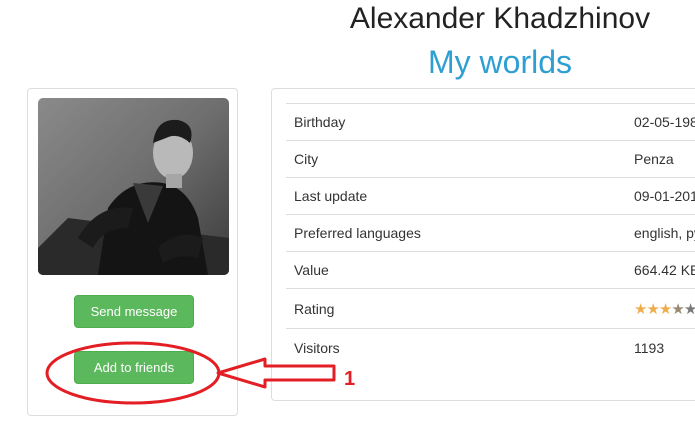 This screenshot has height=435, width=695. I want to click on send-message-button: Send message, so click(134, 311).